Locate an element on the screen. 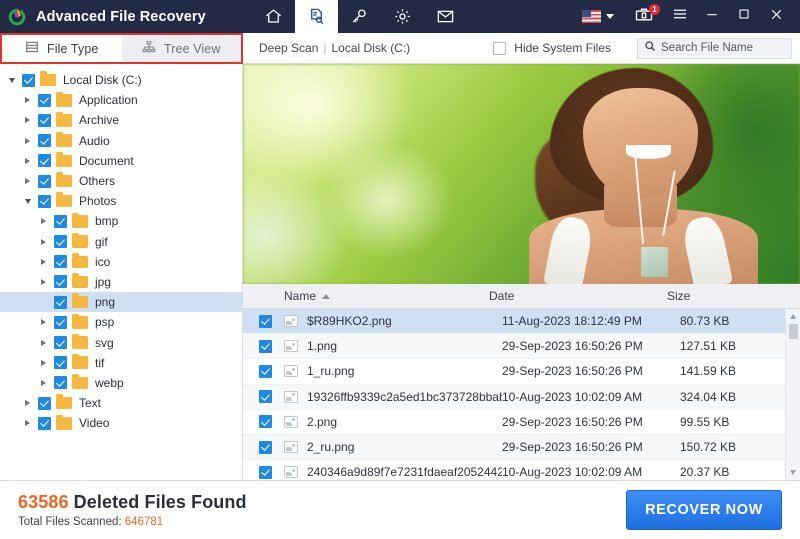 This screenshot has width=800, height=539. tab-tree-view-label: Tree View is located at coordinates (192, 48).